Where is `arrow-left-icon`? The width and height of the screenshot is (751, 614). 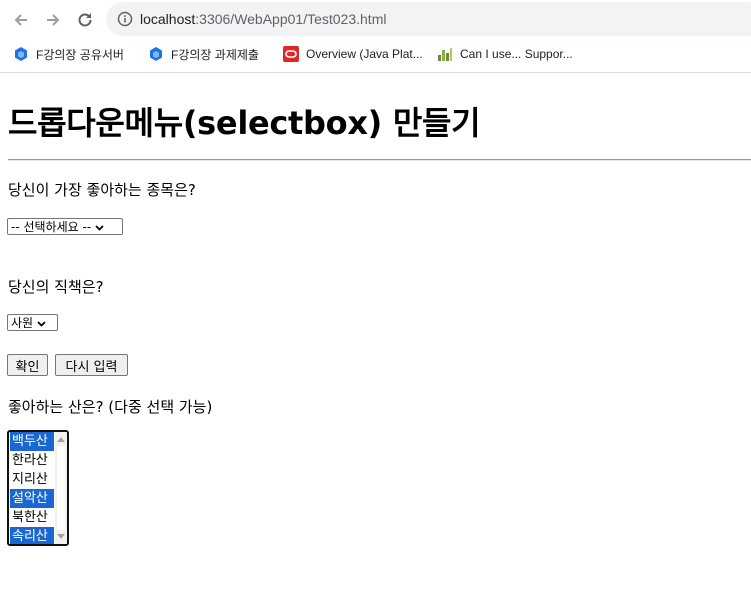
arrow-left-icon is located at coordinates (20, 20).